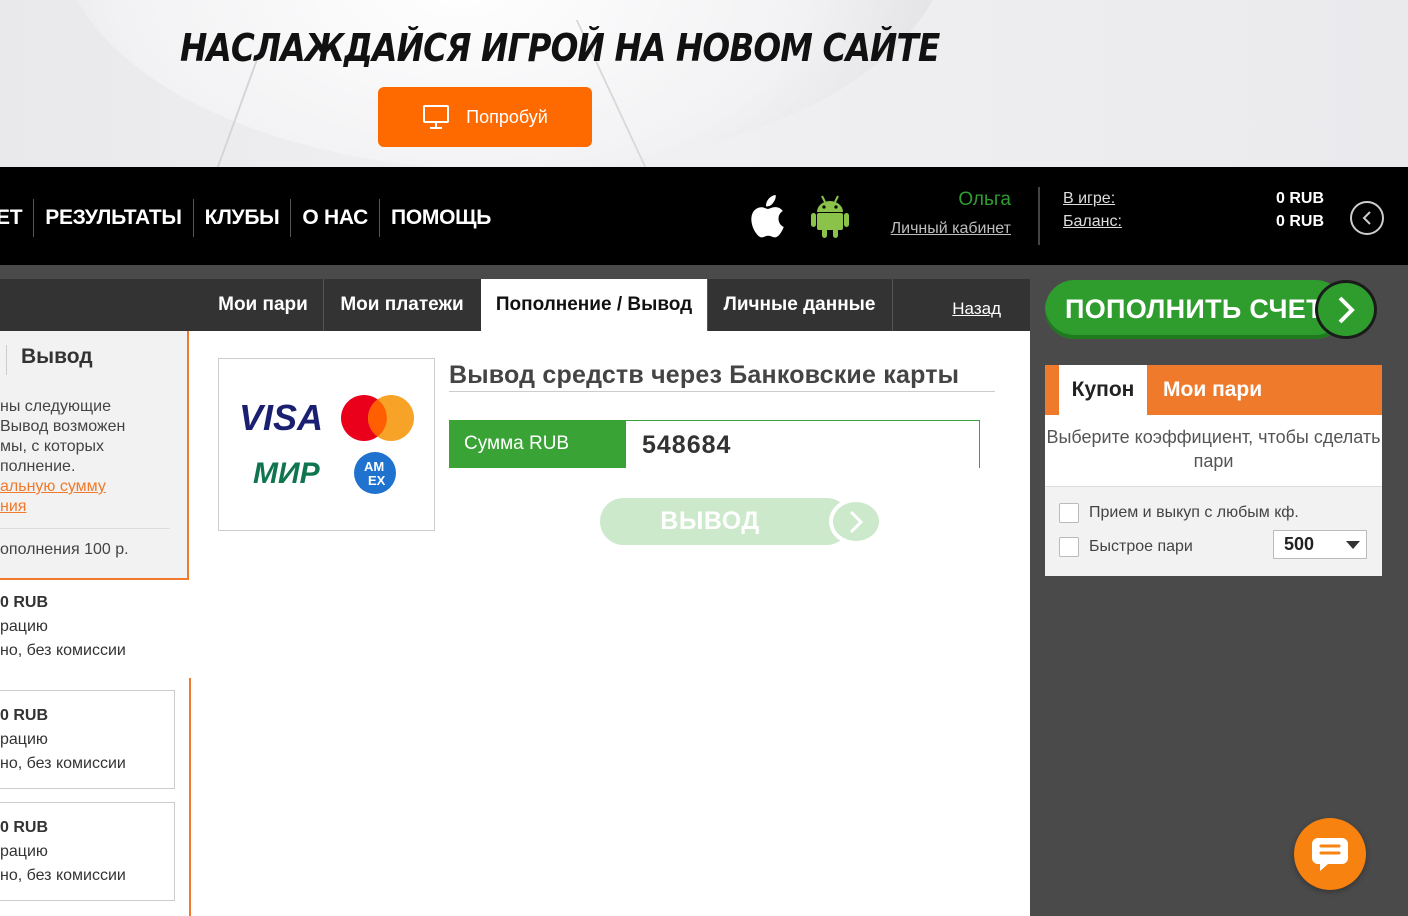 Image resolution: width=1408 pixels, height=916 pixels. What do you see at coordinates (17, 218) in the screenshot?
I see `nav-item-bet: ЕТ` at bounding box center [17, 218].